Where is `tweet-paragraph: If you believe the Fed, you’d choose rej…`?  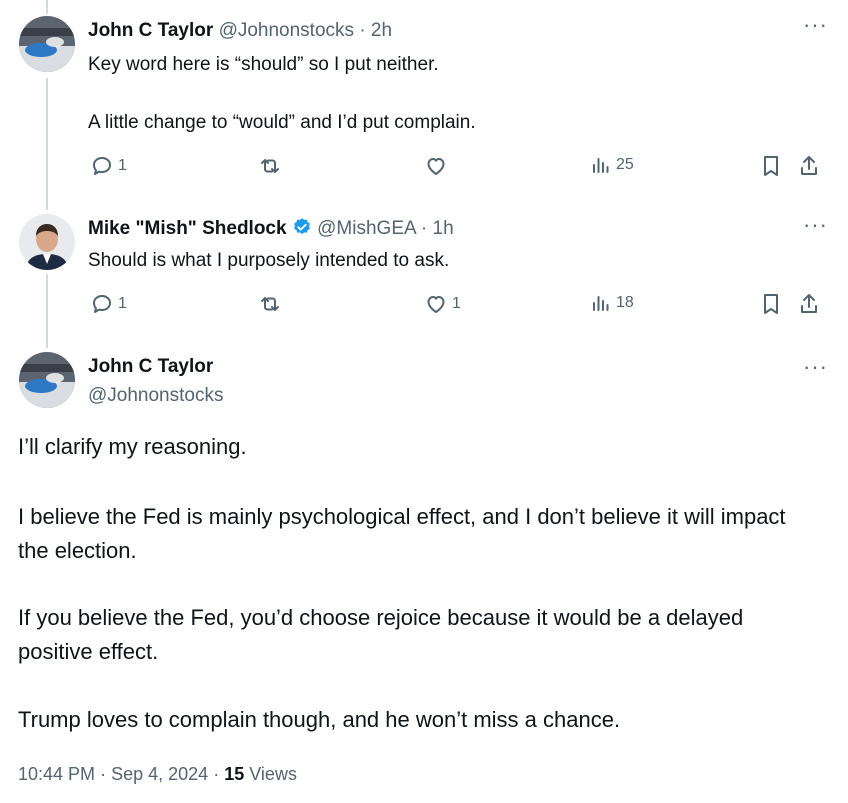
tweet-paragraph: If you believe the Fed, you’d choose rej… is located at coordinates (381, 634).